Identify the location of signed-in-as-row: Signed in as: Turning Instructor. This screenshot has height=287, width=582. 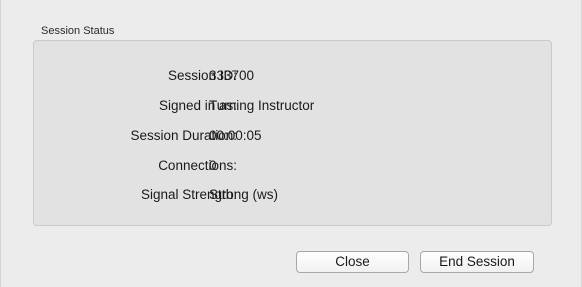
(292, 106).